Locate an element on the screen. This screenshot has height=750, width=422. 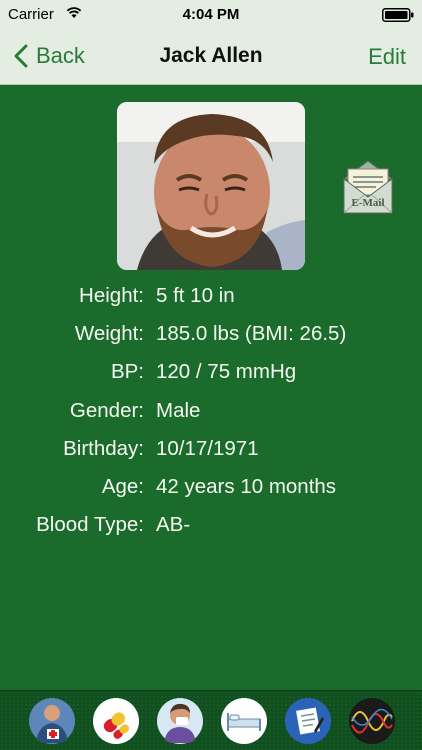
detail-row-weight: Weight: 185.0 lbs (BMI: 26.5) is located at coordinates (211, 339).